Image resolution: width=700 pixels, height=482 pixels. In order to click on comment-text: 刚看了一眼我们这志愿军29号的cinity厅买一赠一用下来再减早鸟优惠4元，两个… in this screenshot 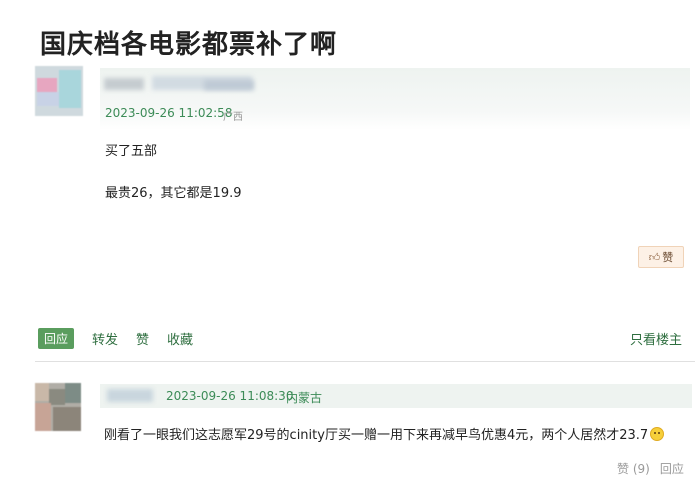, I will do `click(384, 433)`.